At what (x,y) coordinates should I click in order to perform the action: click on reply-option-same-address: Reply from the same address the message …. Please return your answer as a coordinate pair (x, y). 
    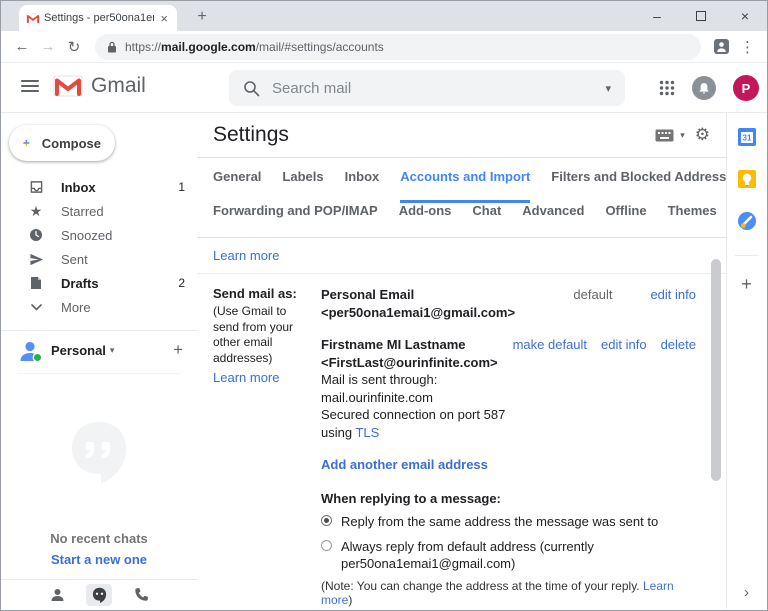
    Looking at the image, I should click on (508, 522).